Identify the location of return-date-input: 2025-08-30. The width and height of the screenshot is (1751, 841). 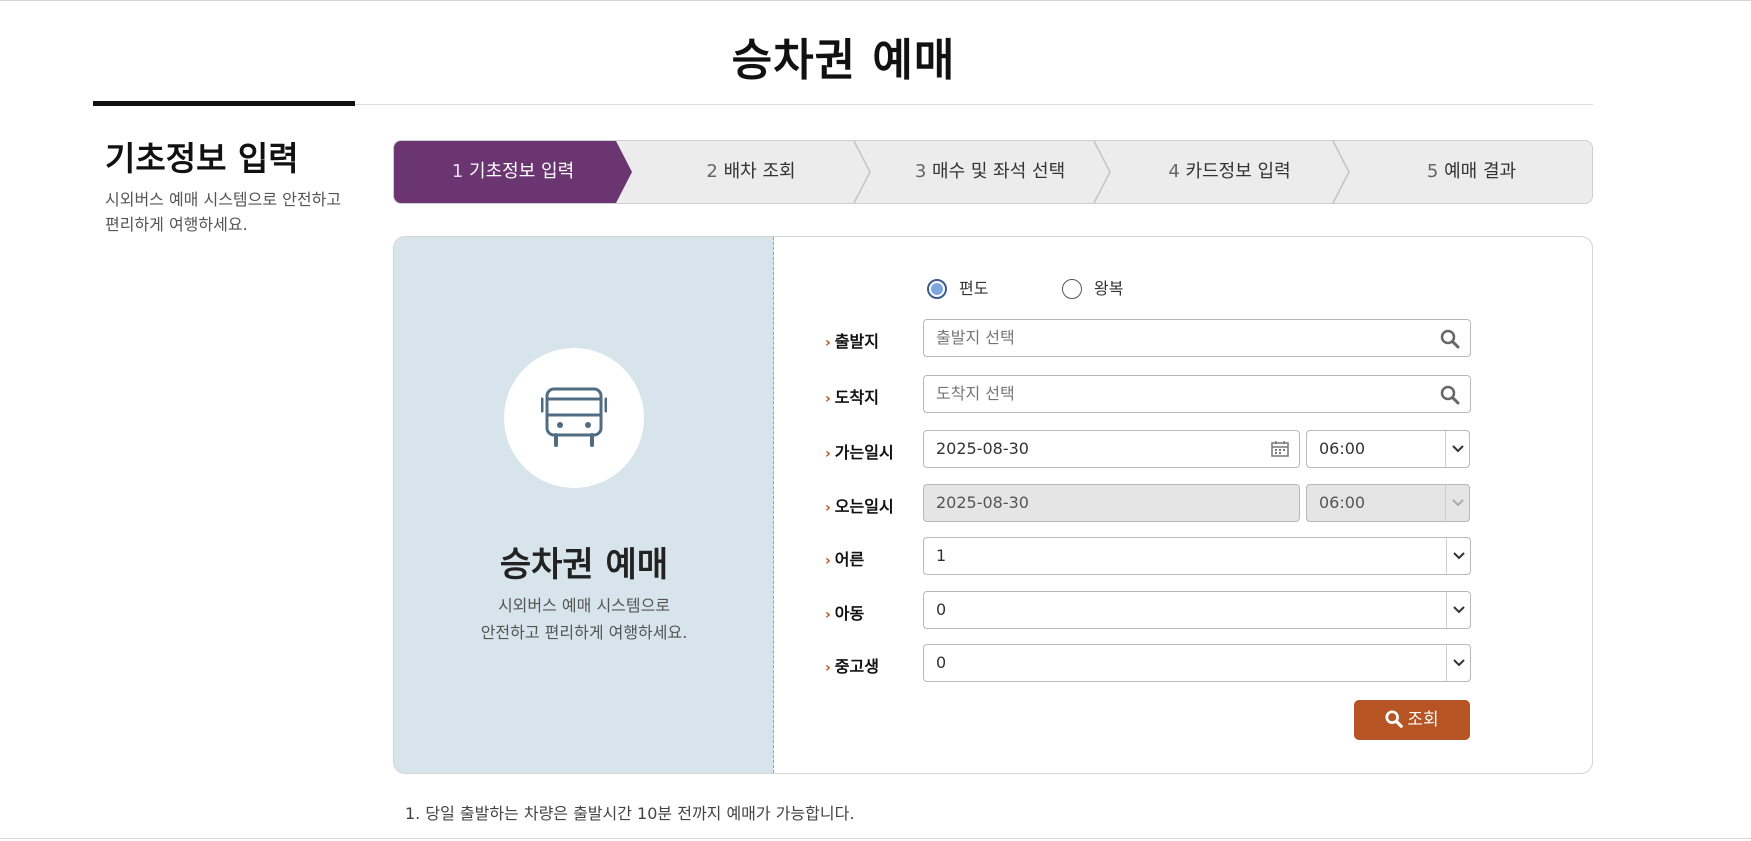
(1111, 503).